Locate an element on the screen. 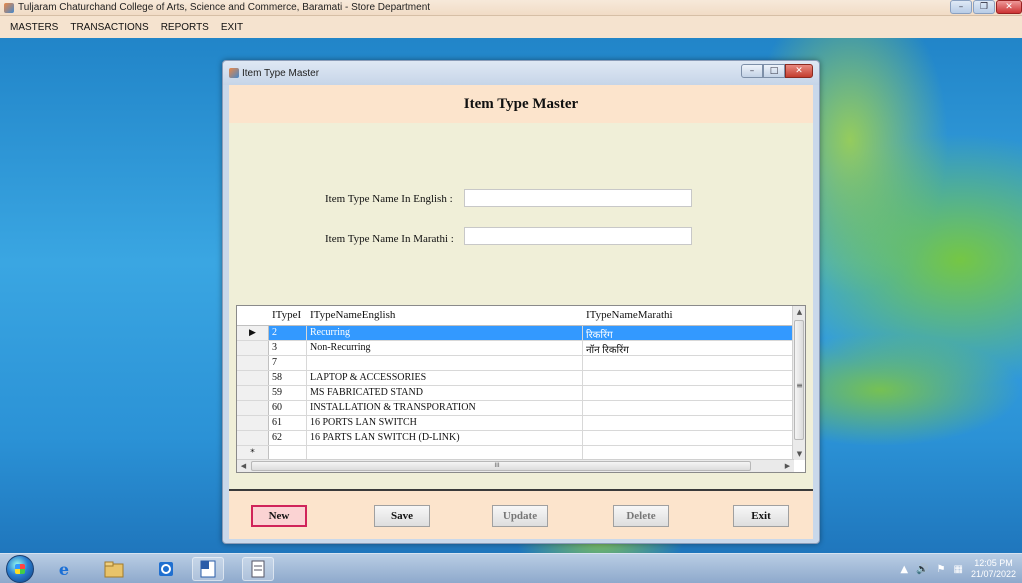 The height and width of the screenshot is (583, 1022). english-name-label: Item Type Name In English : is located at coordinates (389, 199).